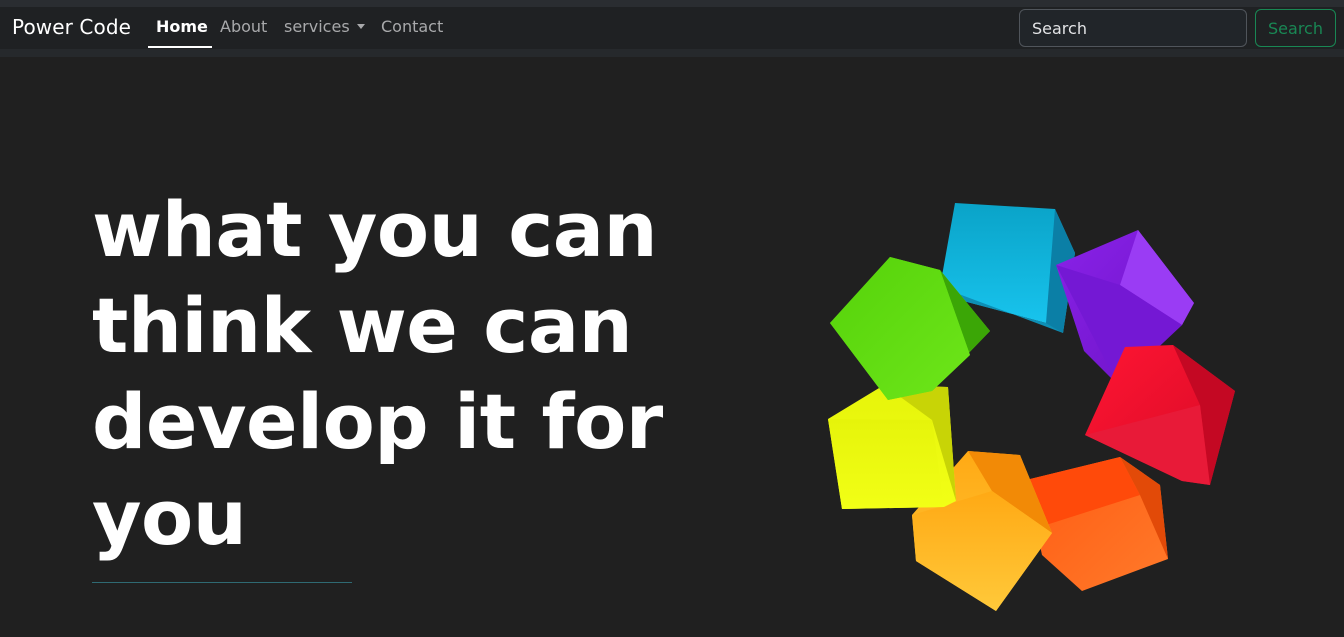  What do you see at coordinates (169, 517) in the screenshot?
I see `hero-heading-line-4: you` at bounding box center [169, 517].